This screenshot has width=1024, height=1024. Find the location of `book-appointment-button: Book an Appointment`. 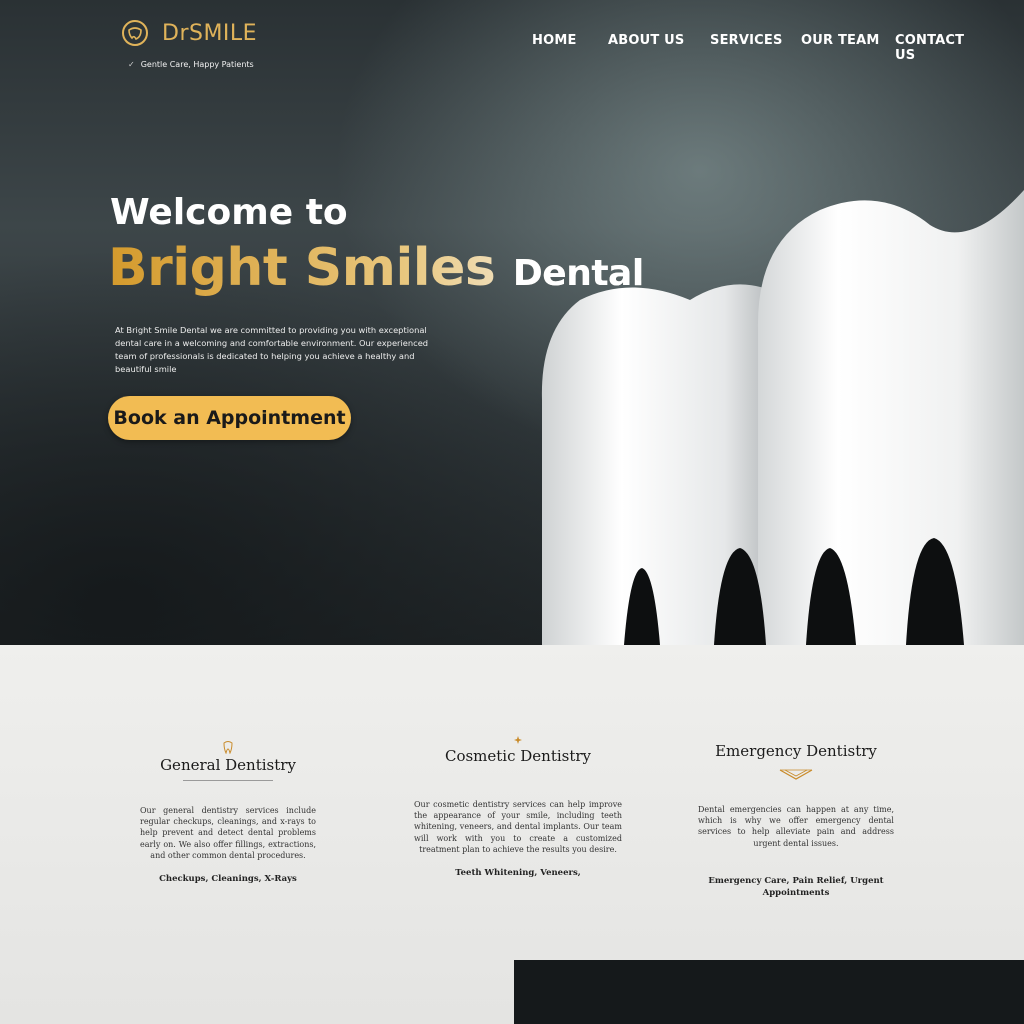

book-appointment-button: Book an Appointment is located at coordinates (229, 418).